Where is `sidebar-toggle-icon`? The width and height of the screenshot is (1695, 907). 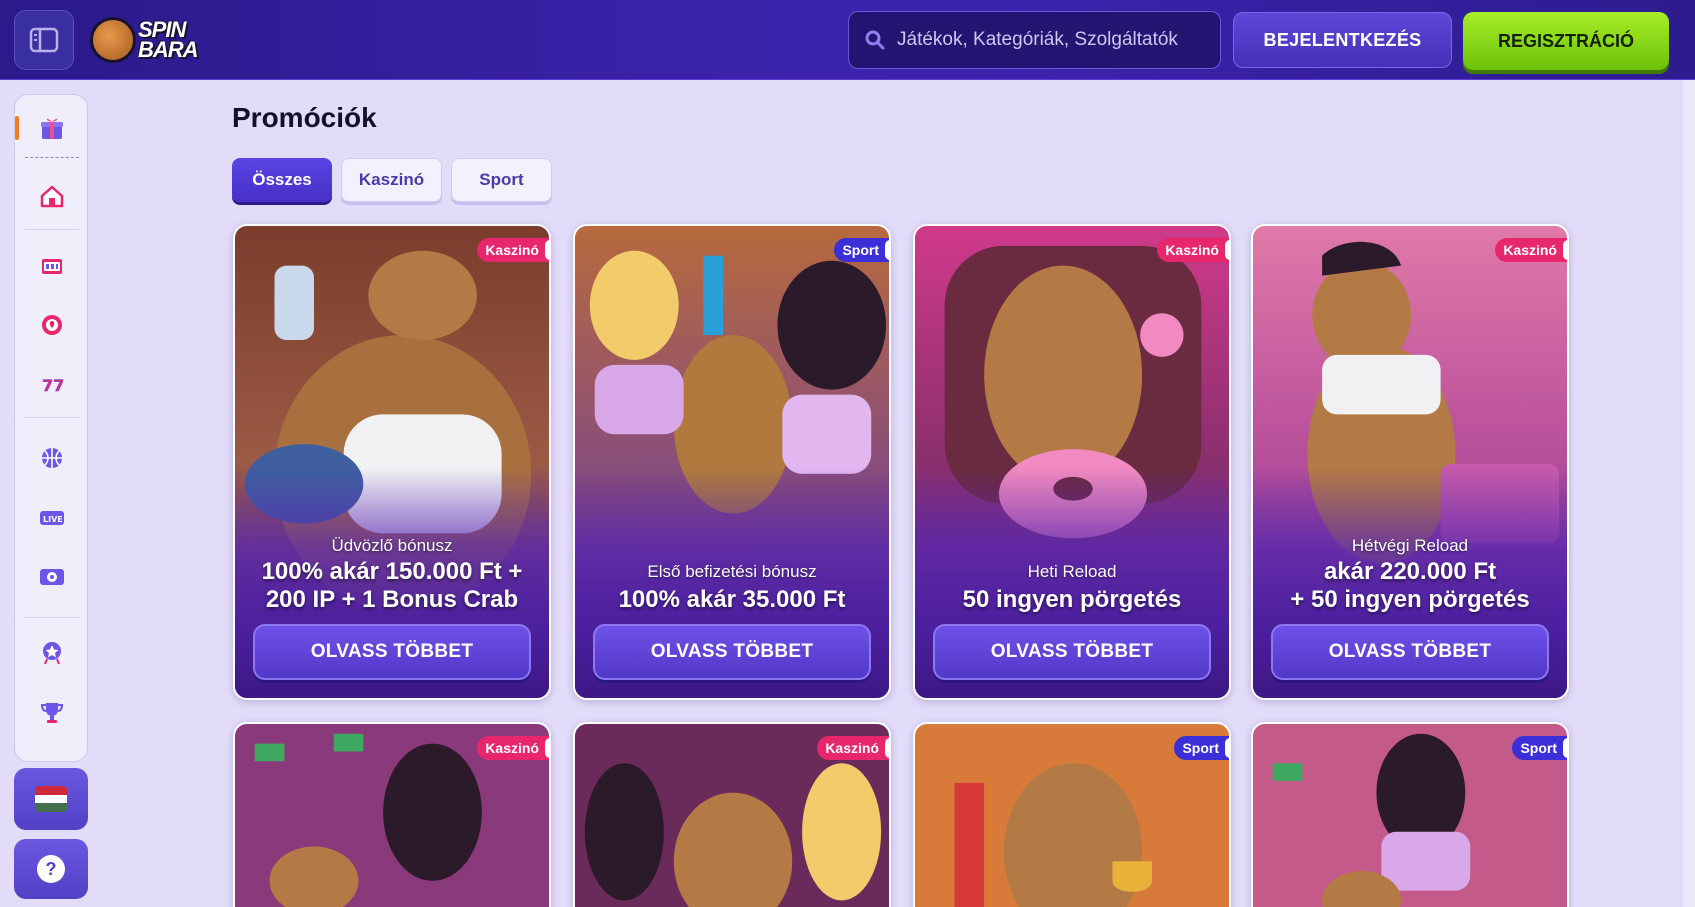
sidebar-toggle-icon is located at coordinates (44, 40).